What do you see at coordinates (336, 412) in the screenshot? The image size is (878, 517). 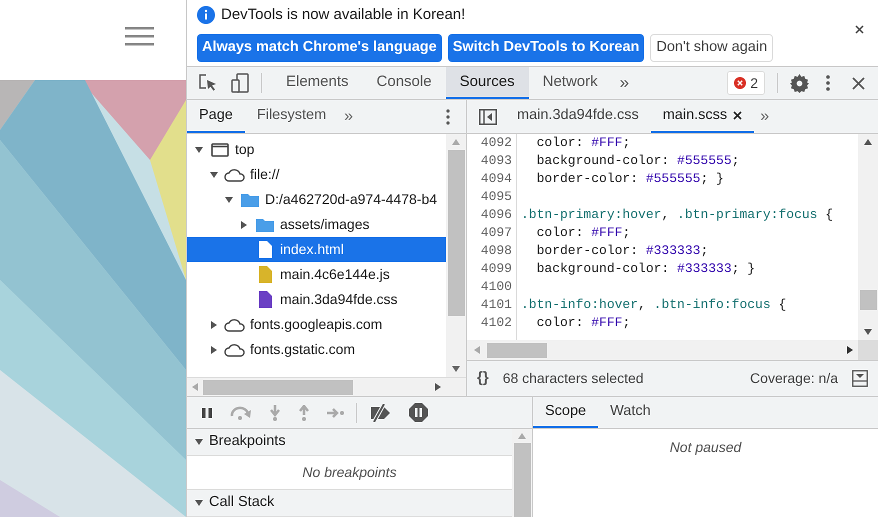 I see `step-icon` at bounding box center [336, 412].